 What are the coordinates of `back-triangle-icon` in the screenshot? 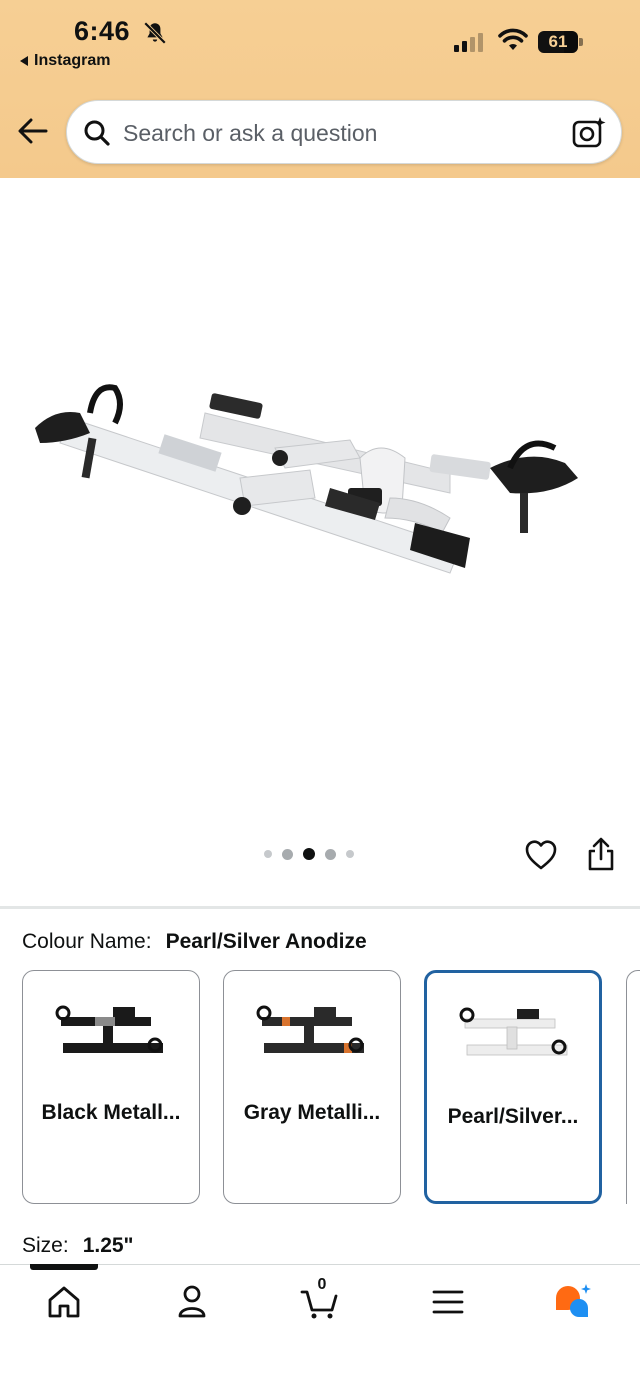 It's located at (24, 61).